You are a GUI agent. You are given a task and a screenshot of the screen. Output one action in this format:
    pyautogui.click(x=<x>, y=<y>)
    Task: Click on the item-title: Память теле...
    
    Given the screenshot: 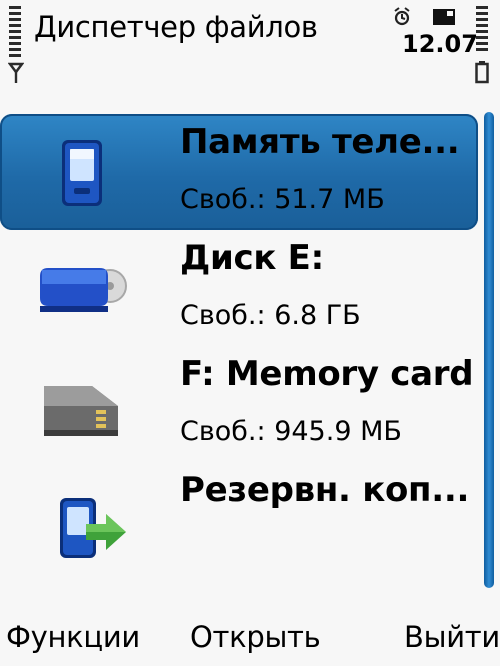 What is the action you would take?
    pyautogui.click(x=320, y=142)
    